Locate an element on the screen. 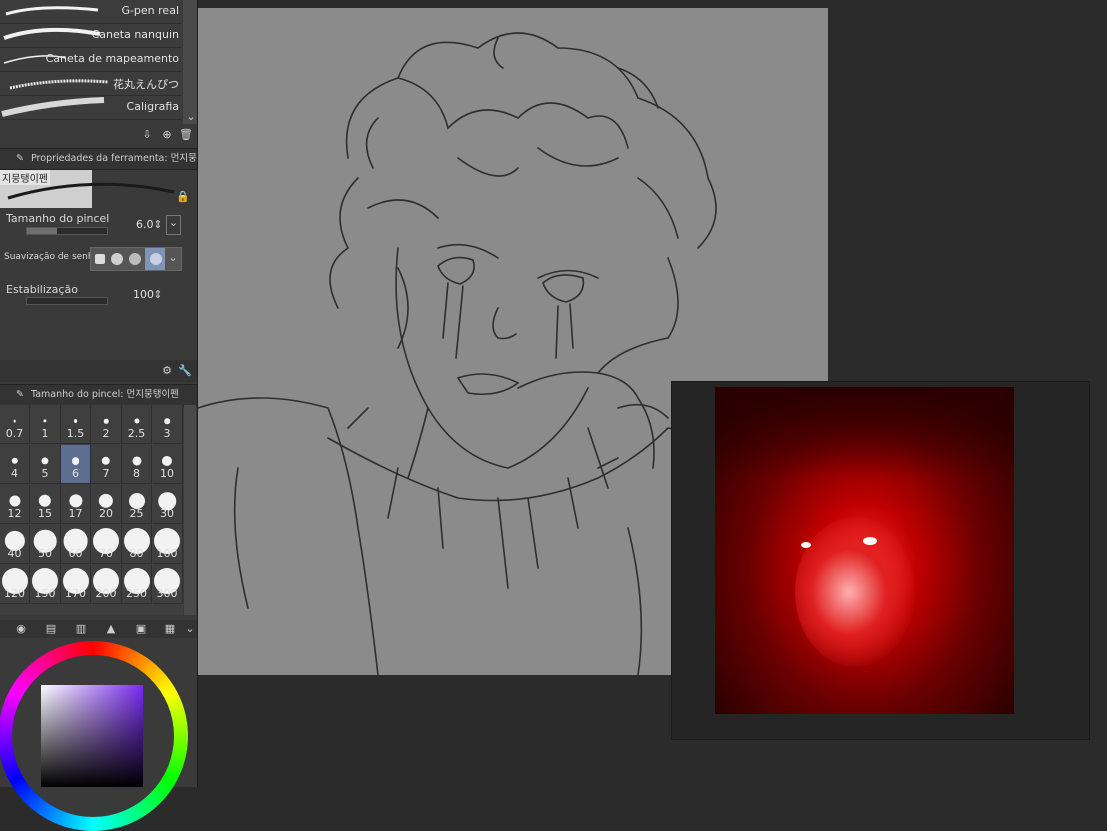 This screenshot has height=831, width=1107. brush-size-cell: 80 is located at coordinates (137, 544).